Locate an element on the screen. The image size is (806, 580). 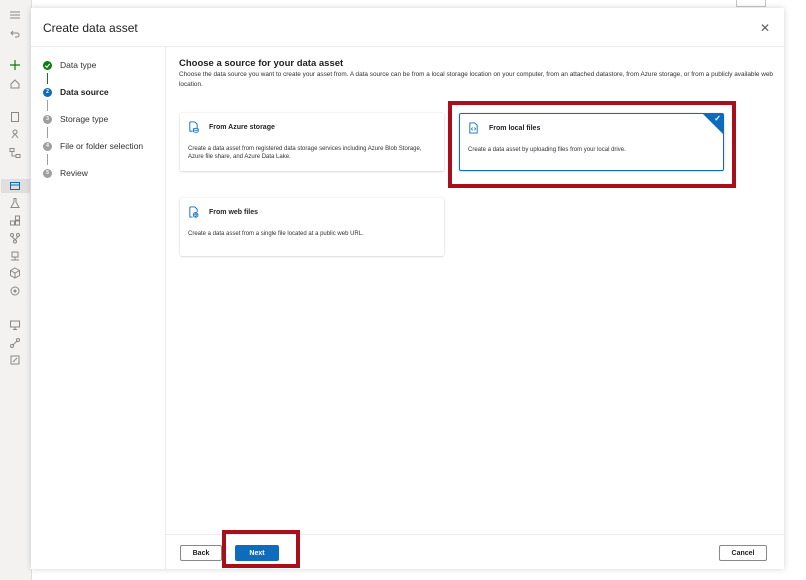
step-label: Data type is located at coordinates (78, 65).